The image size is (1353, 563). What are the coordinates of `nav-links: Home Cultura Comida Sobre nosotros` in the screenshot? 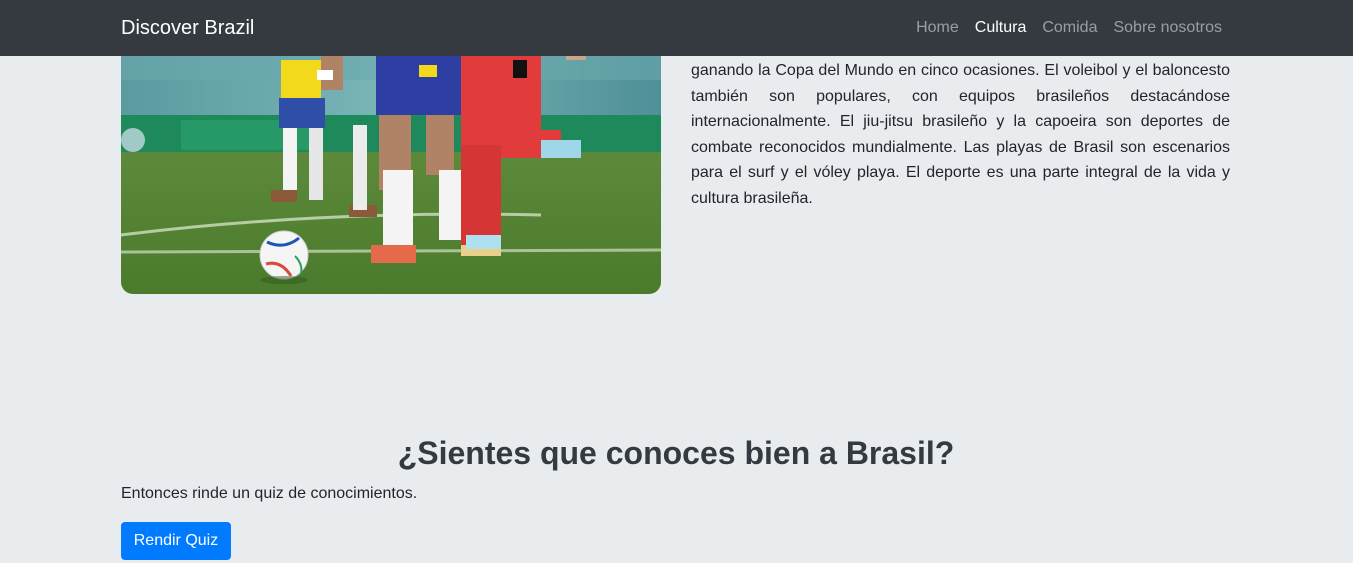 It's located at (1069, 28).